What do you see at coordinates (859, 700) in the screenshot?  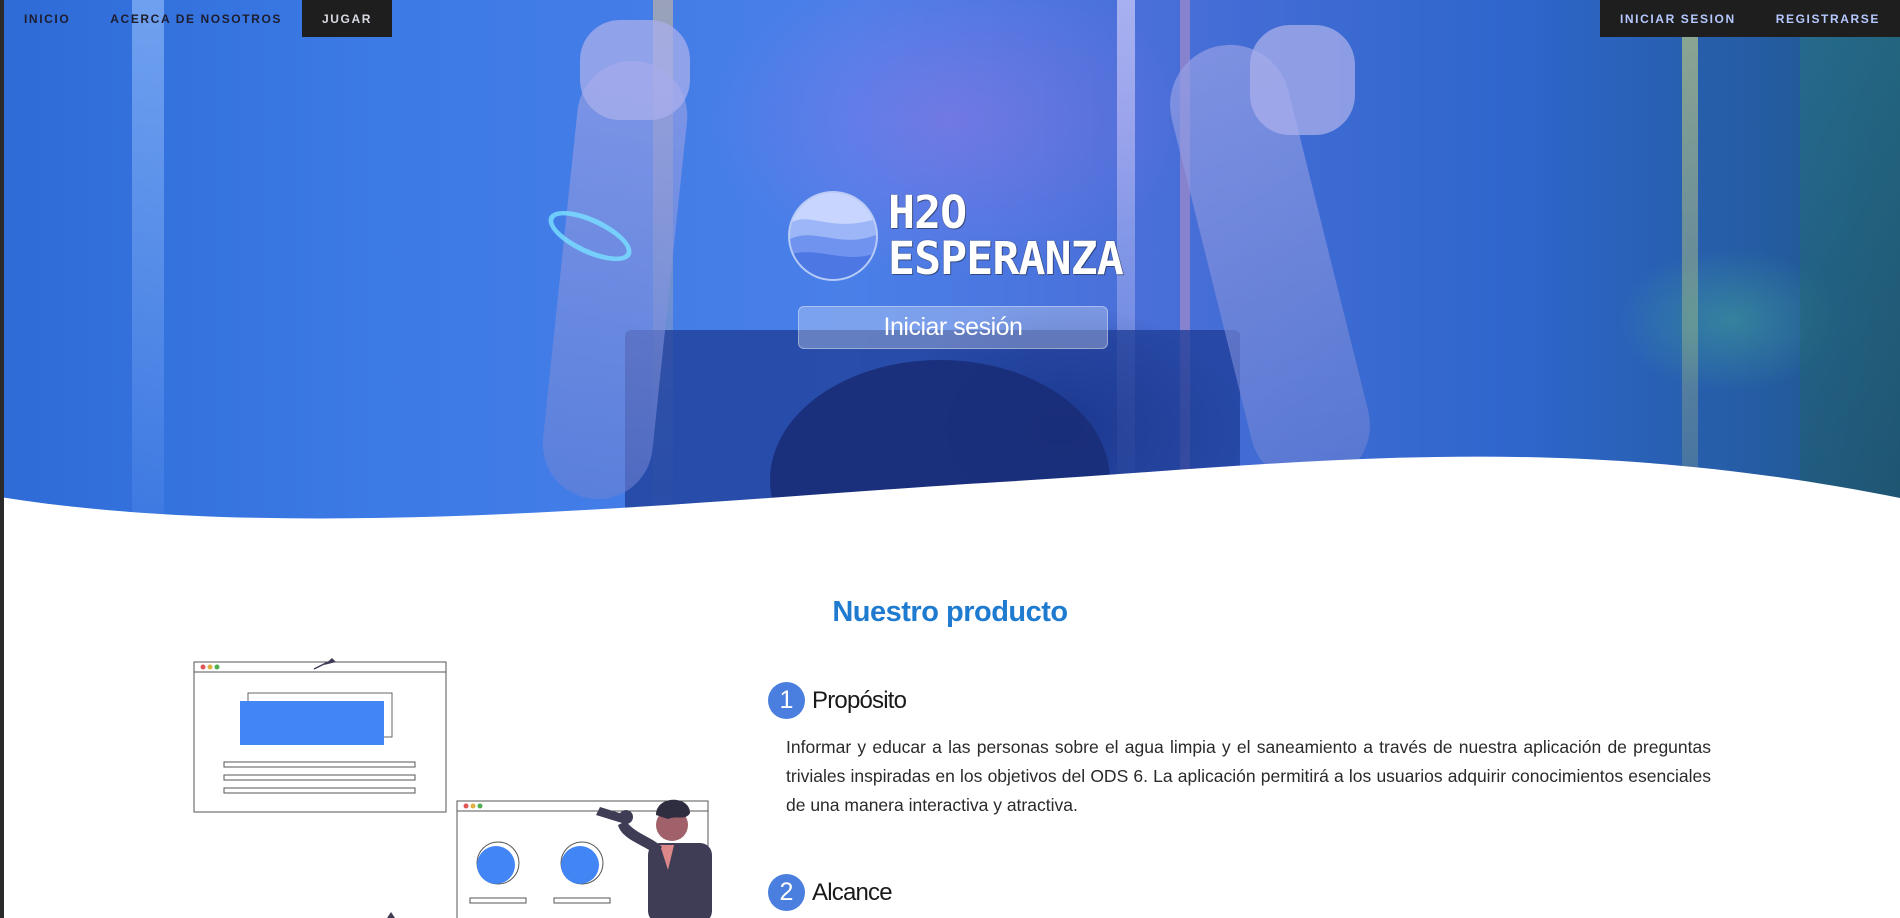 I see `step-title: Propósito` at bounding box center [859, 700].